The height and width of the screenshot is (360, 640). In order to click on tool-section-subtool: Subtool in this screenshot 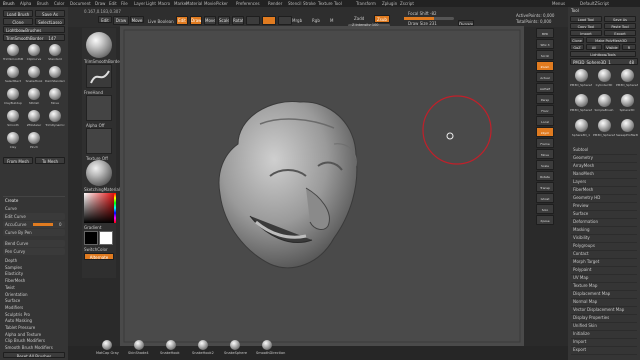, I will do `click(580, 149)`.